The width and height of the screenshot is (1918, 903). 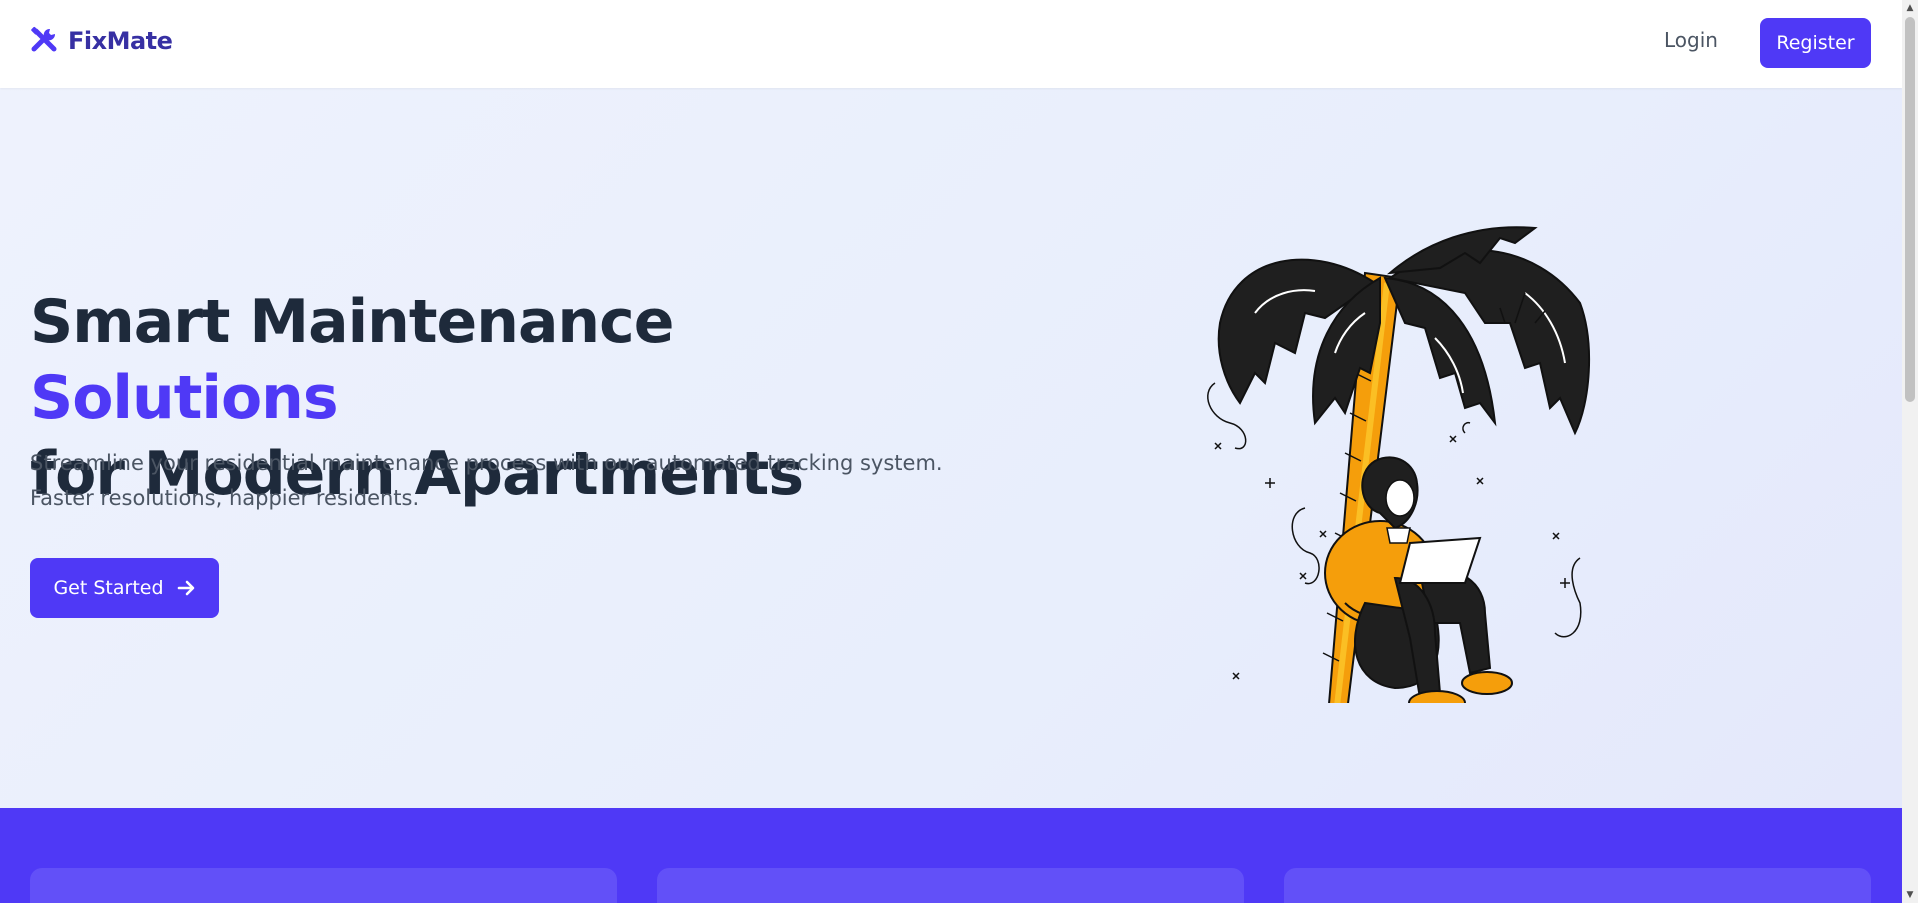 I want to click on tools-icon, so click(x=44, y=39).